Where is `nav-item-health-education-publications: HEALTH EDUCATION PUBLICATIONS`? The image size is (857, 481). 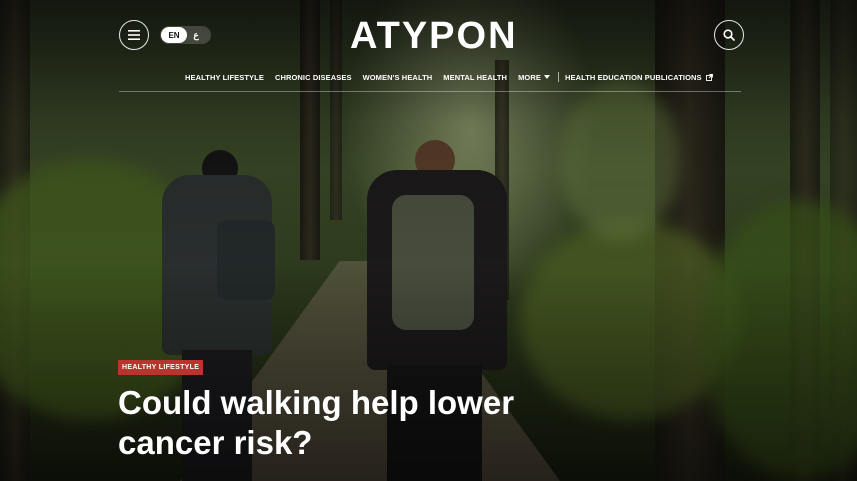
nav-item-health-education-publications: HEALTH EDUCATION PUBLICATIONS is located at coordinates (639, 77).